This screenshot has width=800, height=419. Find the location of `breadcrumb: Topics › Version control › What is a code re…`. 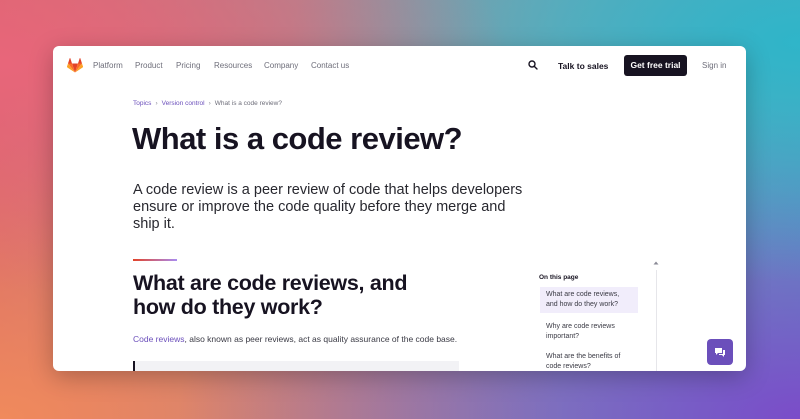

breadcrumb: Topics › Version control › What is a code re… is located at coordinates (207, 103).